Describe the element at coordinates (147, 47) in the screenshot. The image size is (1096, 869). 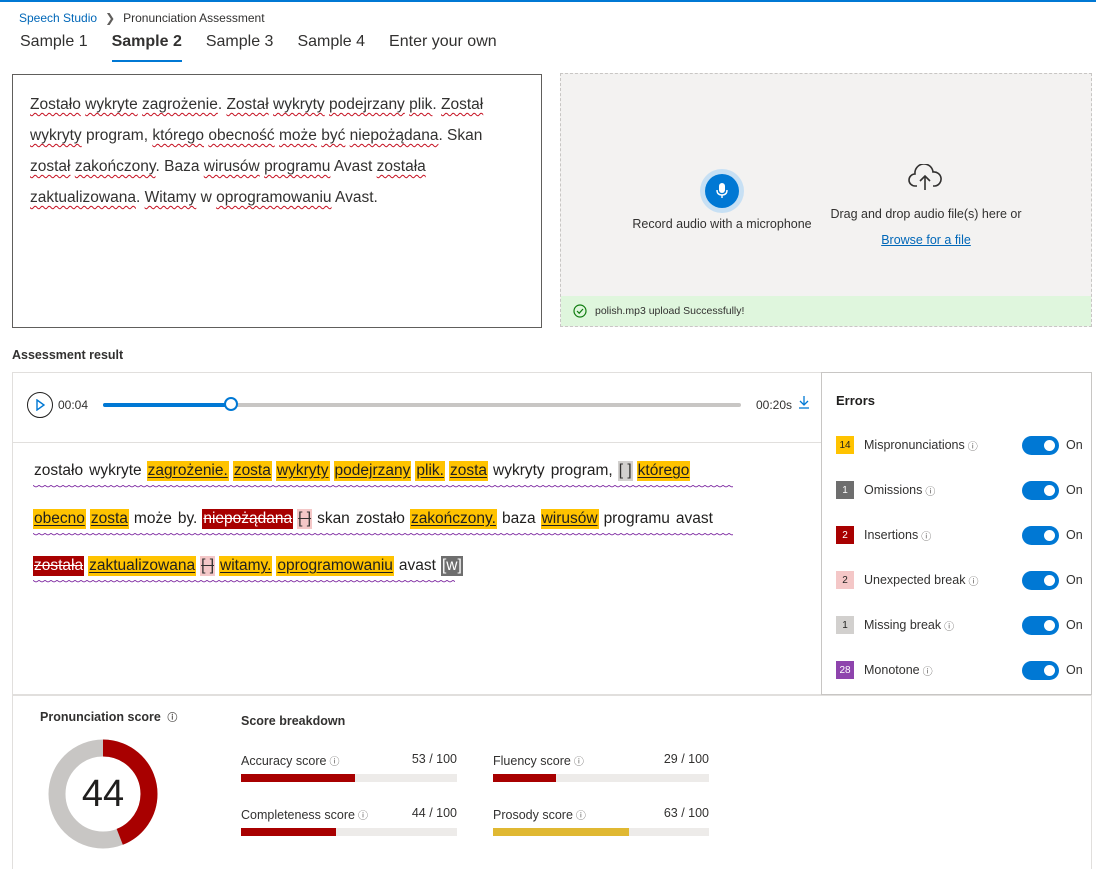
I see `tab-sample-2: Sample 2` at that location.